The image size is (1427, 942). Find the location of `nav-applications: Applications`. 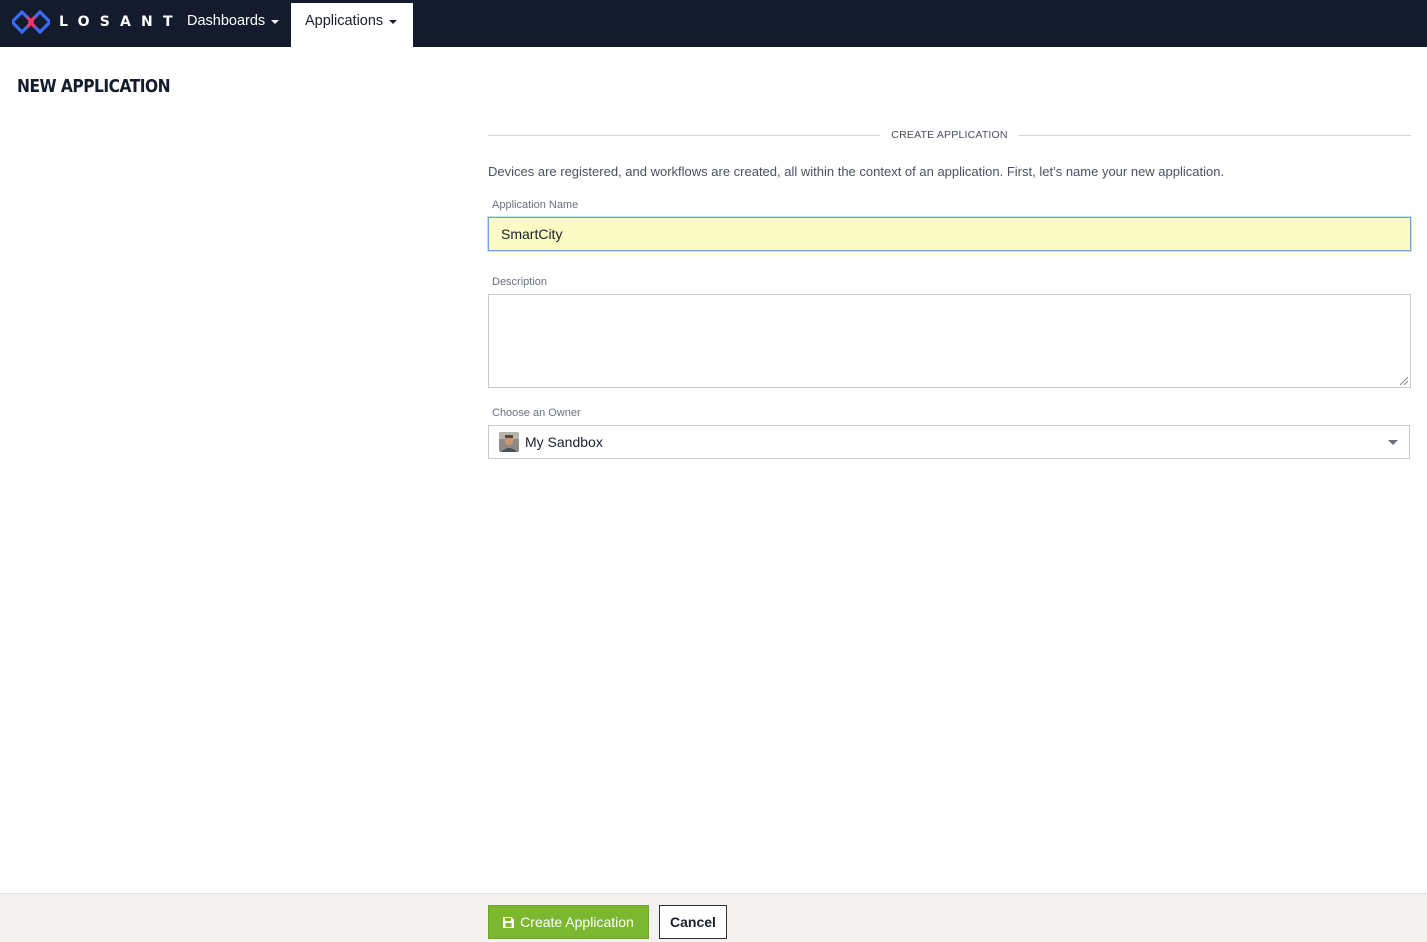

nav-applications: Applications is located at coordinates (352, 25).